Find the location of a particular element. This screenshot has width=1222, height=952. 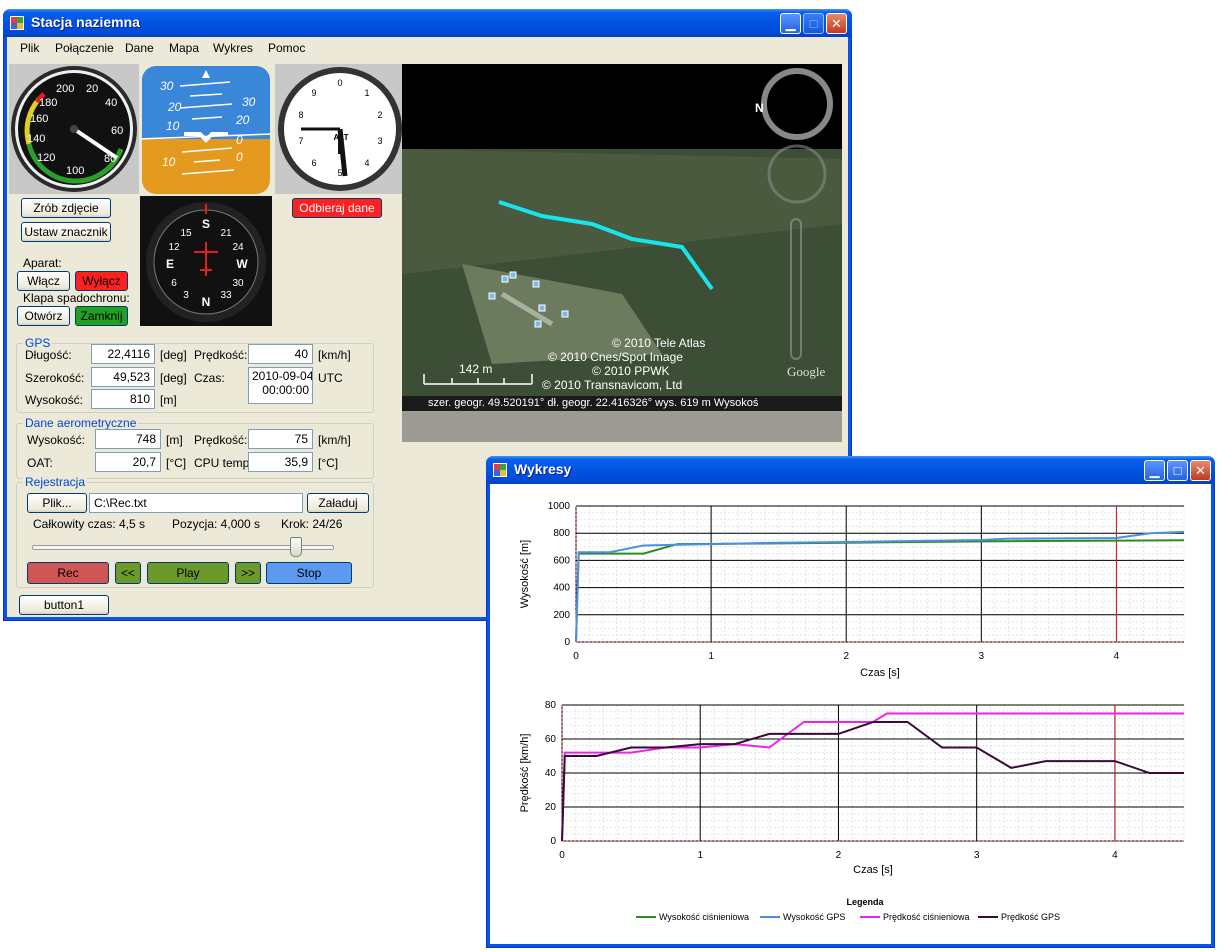

menu-polaczenie: Połączenie is located at coordinates (84, 48).